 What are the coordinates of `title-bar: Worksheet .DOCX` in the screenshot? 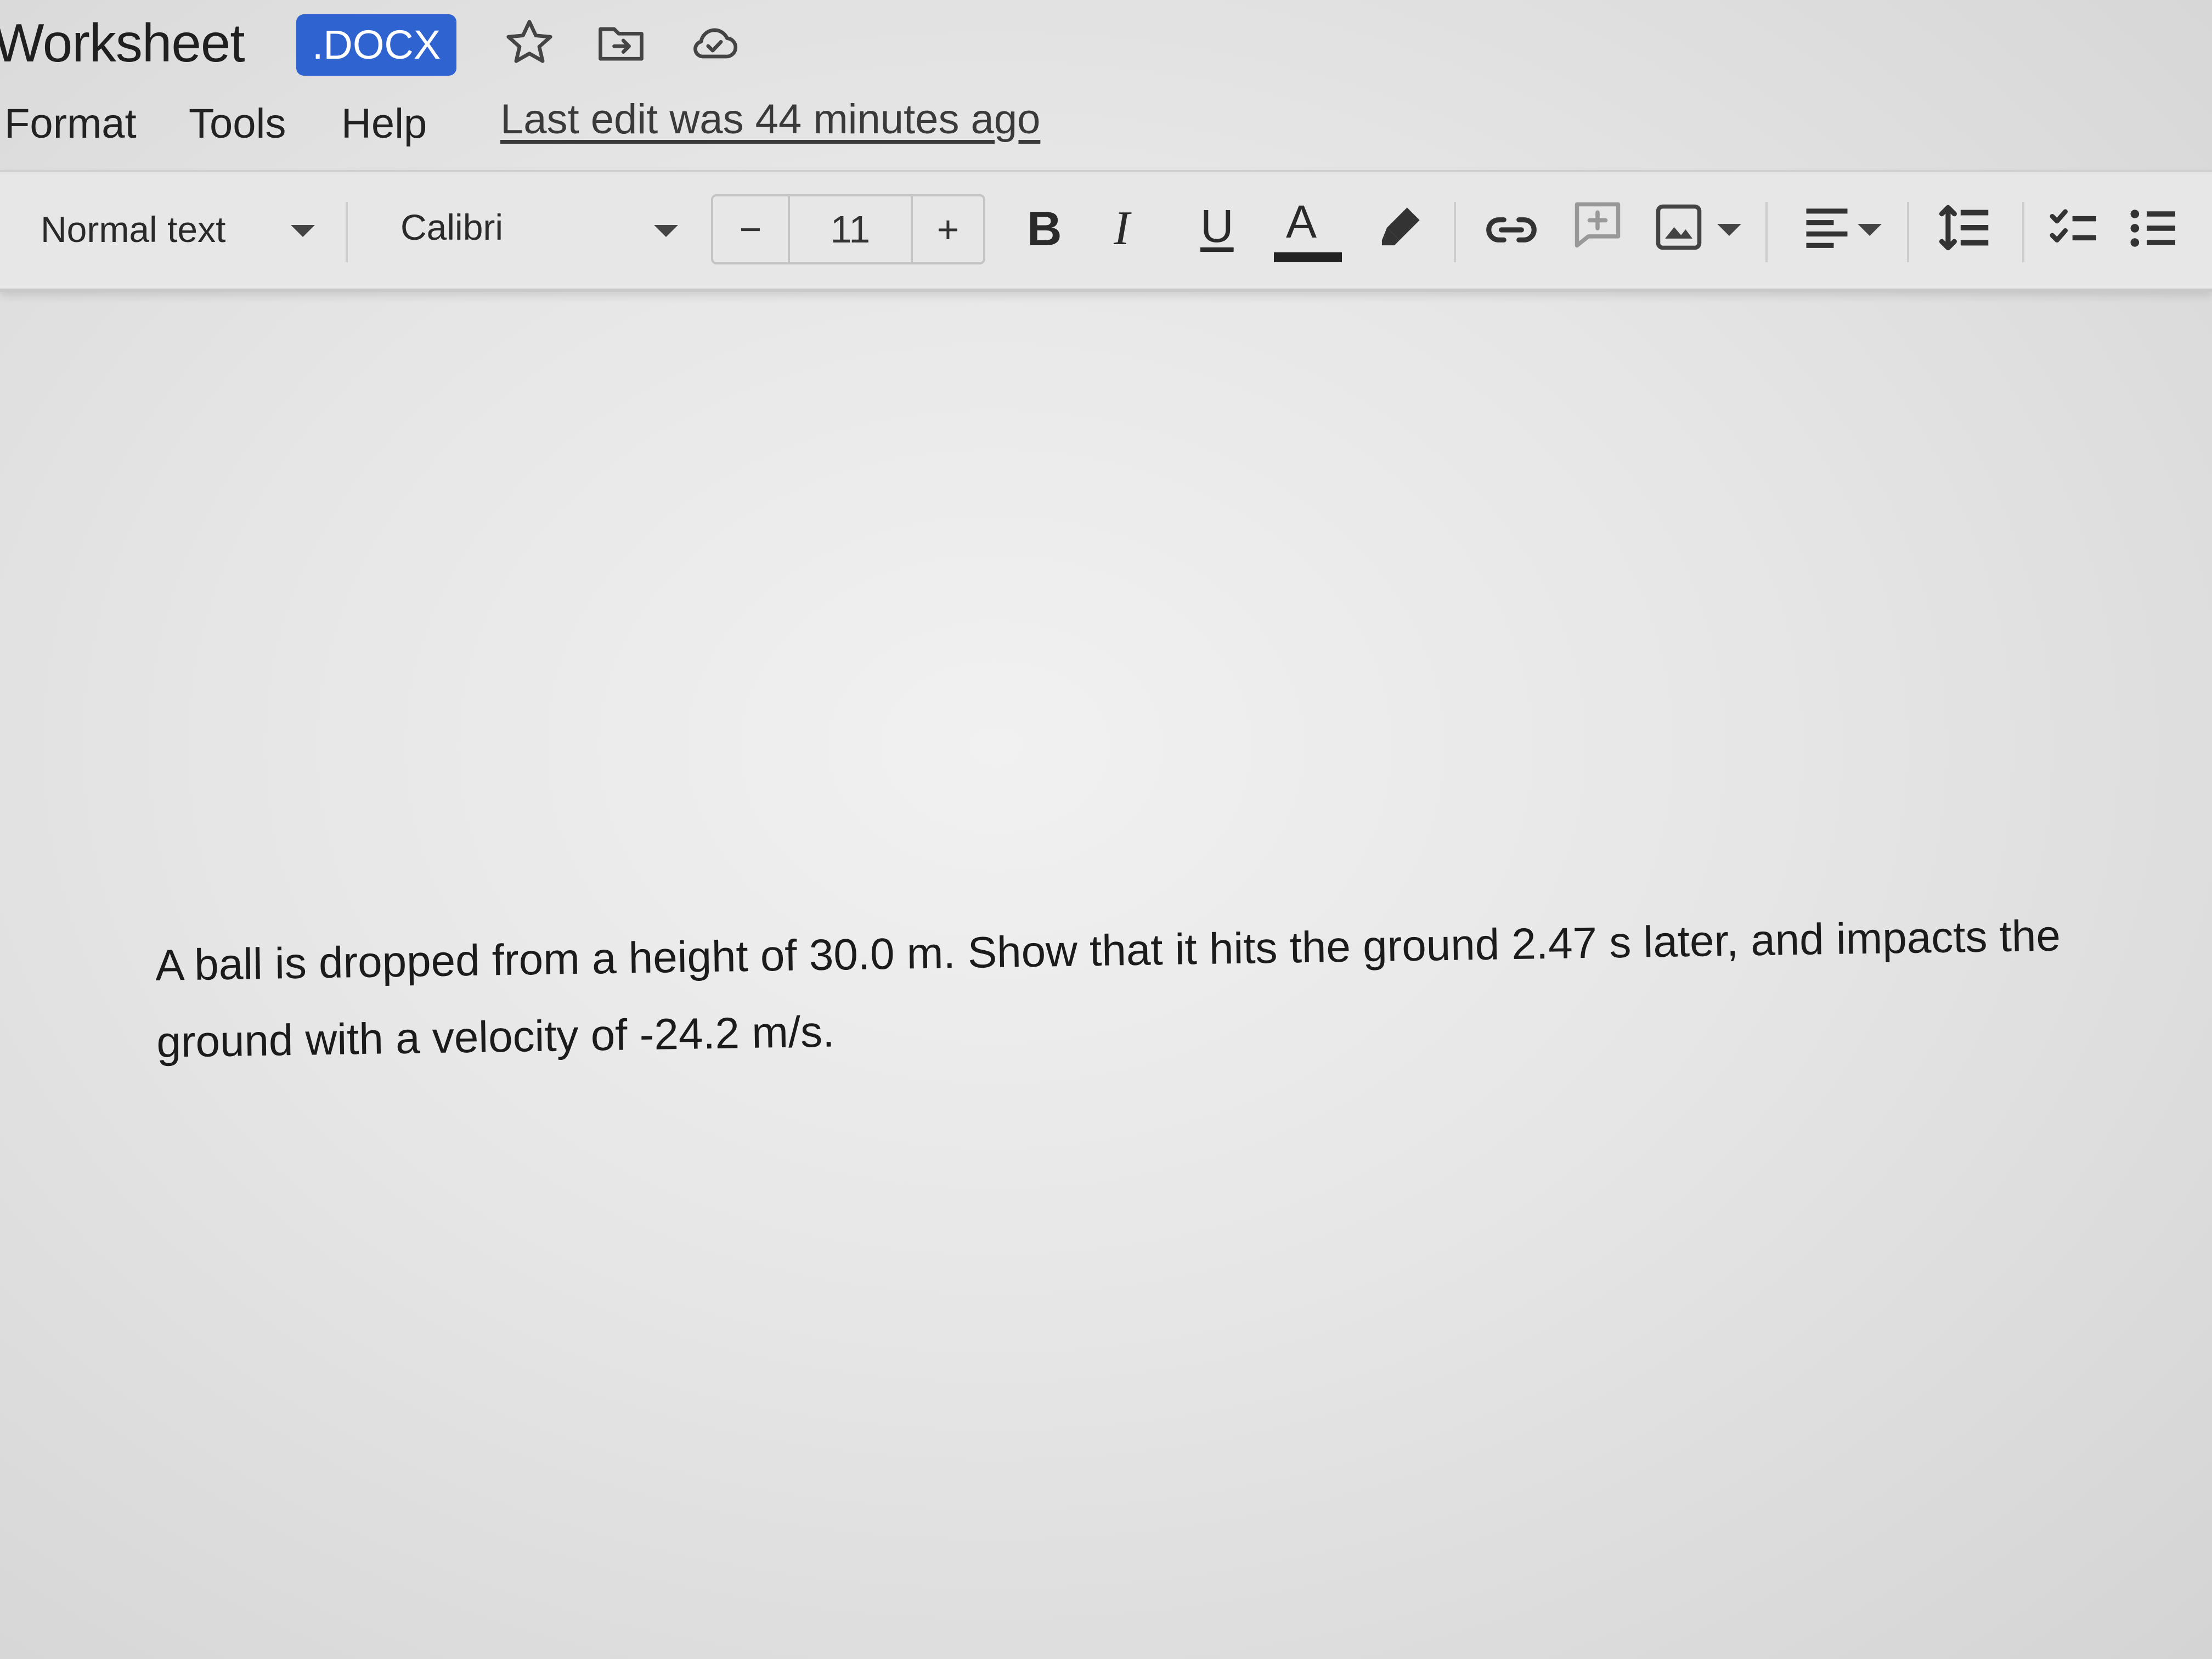 It's located at (1106, 46).